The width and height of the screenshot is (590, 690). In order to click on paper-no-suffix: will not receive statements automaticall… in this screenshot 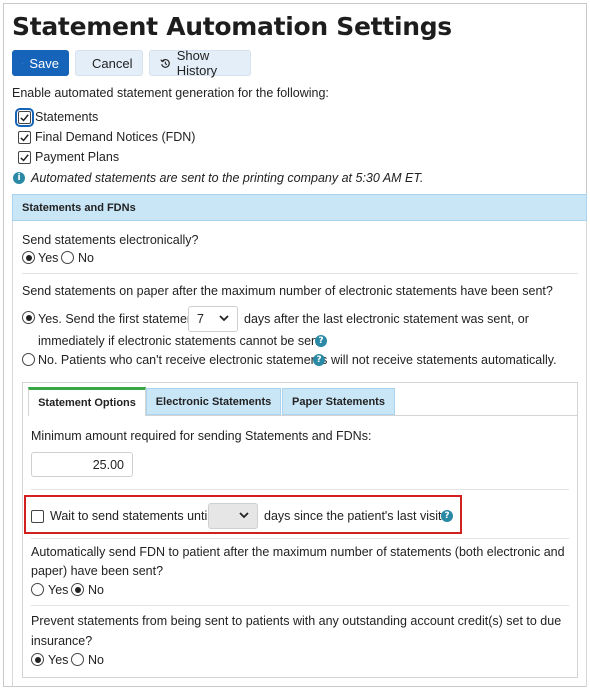, I will do `click(444, 360)`.